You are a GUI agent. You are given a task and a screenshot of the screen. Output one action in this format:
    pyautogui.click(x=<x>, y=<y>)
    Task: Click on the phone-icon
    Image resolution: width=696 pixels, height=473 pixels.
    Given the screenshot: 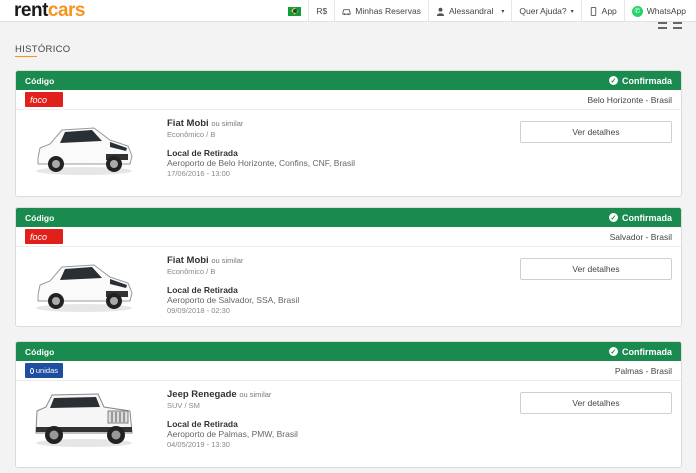 What is the action you would take?
    pyautogui.click(x=593, y=11)
    